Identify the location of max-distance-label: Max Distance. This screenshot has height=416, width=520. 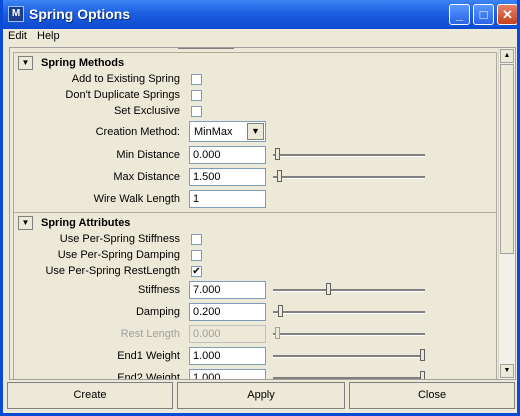
(146, 177).